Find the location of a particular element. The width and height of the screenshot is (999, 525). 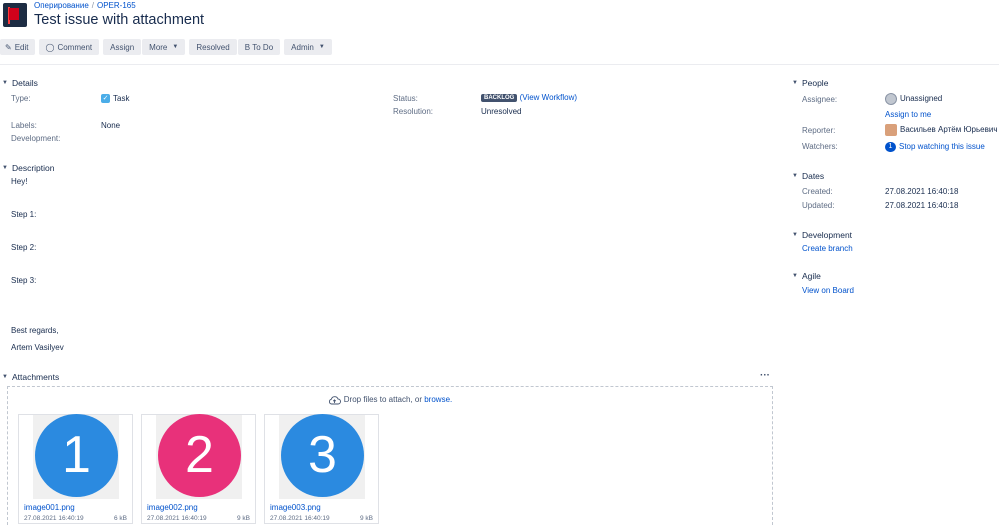

divider is located at coordinates (499, 64).